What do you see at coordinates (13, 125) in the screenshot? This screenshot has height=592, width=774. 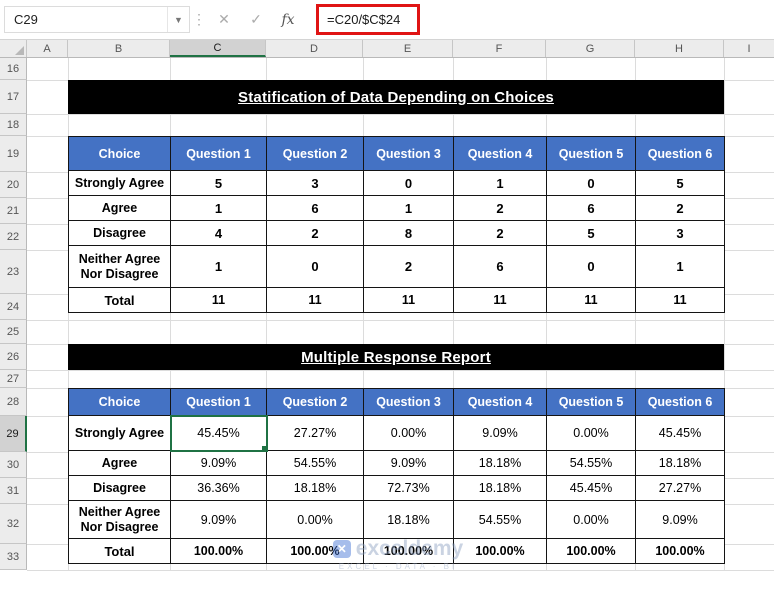 I see `row-header-18: 18` at bounding box center [13, 125].